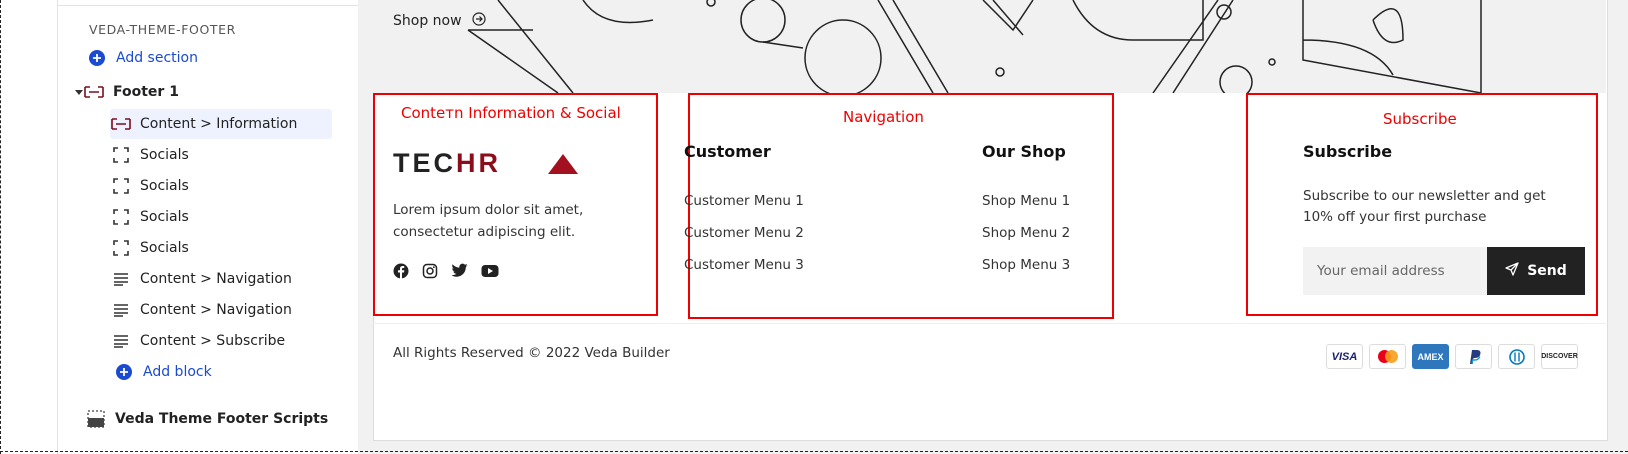  Describe the element at coordinates (213, 341) in the screenshot. I see `block-label: Content > Subscribe` at that location.